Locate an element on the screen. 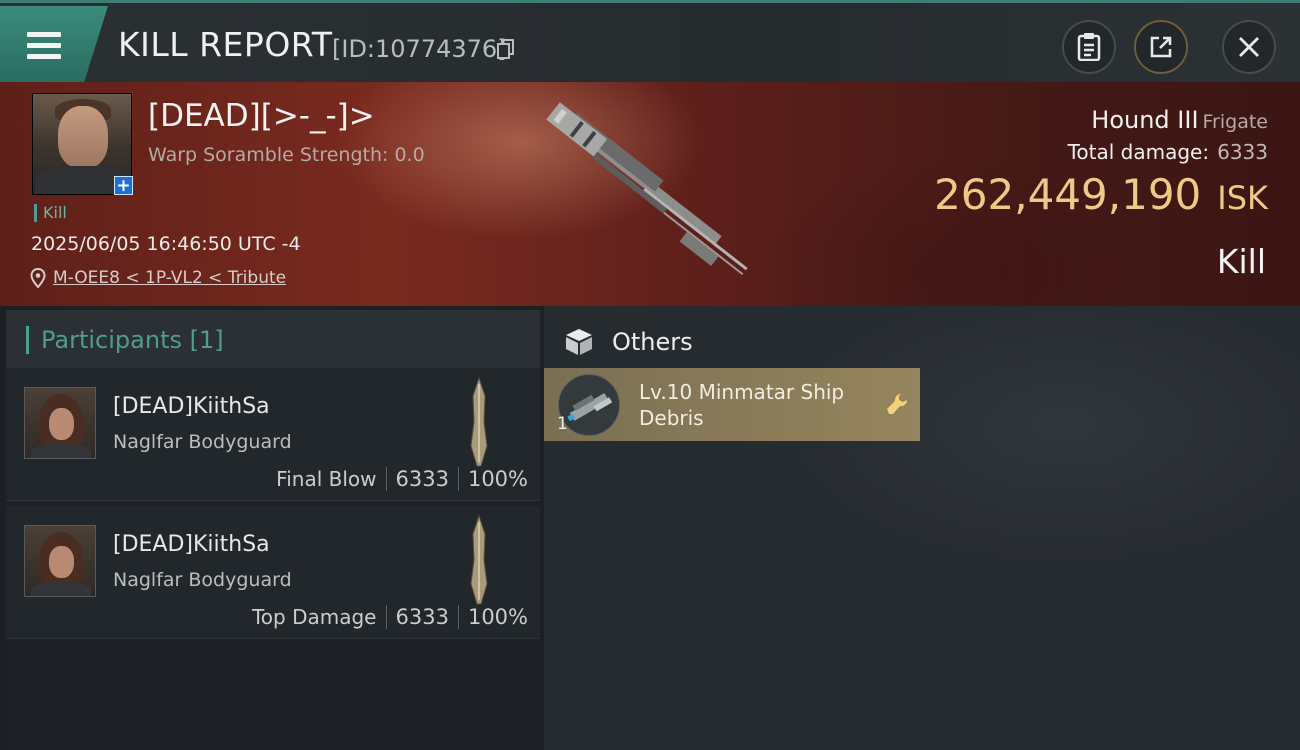 This screenshot has width=1300, height=750. copy-icon is located at coordinates (506, 49).